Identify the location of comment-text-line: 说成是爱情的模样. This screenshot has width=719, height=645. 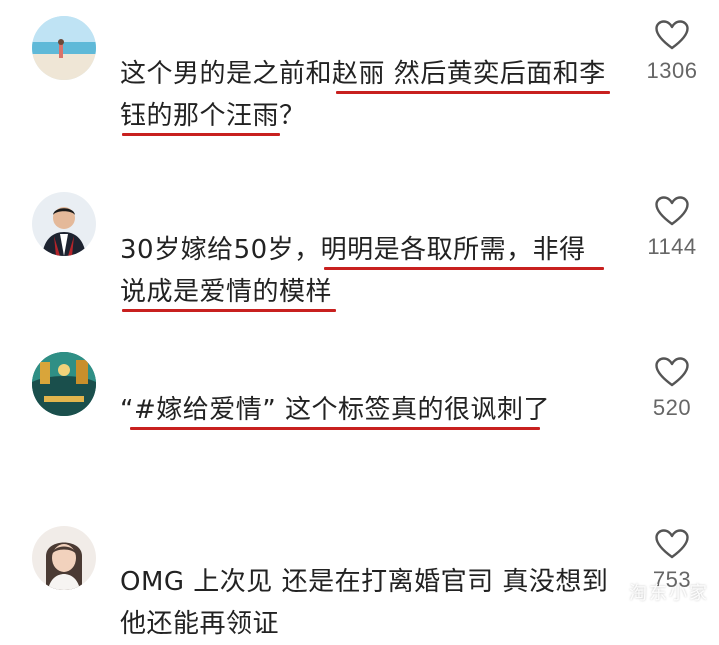
(226, 292).